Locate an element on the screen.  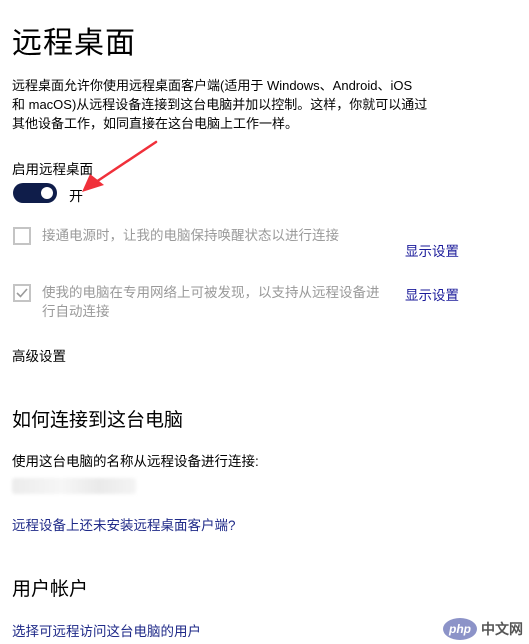
accounts-section-heading: 用户帐户 is located at coordinates (50, 589).